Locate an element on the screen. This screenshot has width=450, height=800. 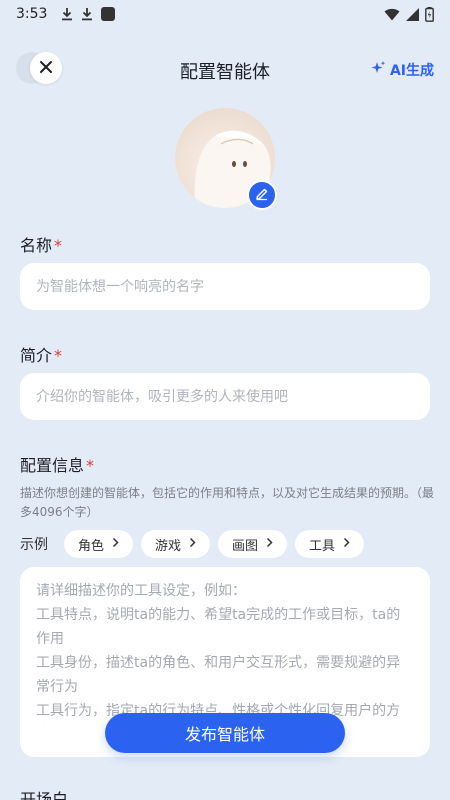
example-chip-label: 游戏 is located at coordinates (168, 546).